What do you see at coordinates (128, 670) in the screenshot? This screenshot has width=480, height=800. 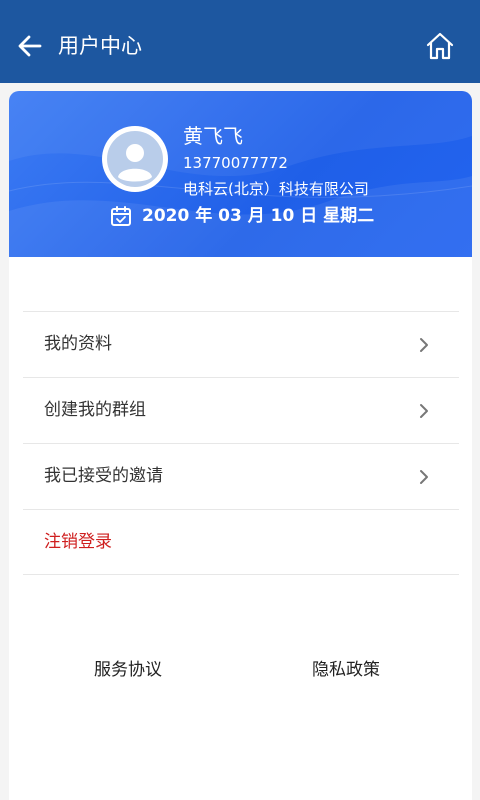 I see `service-agreement-link: 服务协议` at bounding box center [128, 670].